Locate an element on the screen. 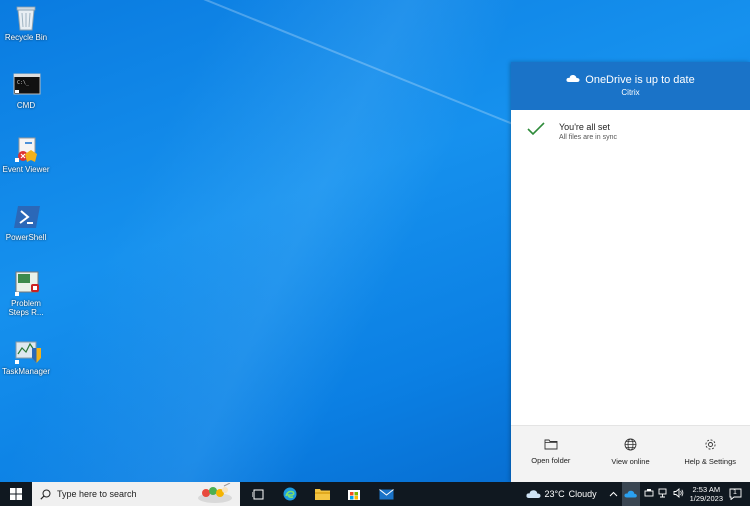 The image size is (750, 510). store-button is located at coordinates (354, 494).